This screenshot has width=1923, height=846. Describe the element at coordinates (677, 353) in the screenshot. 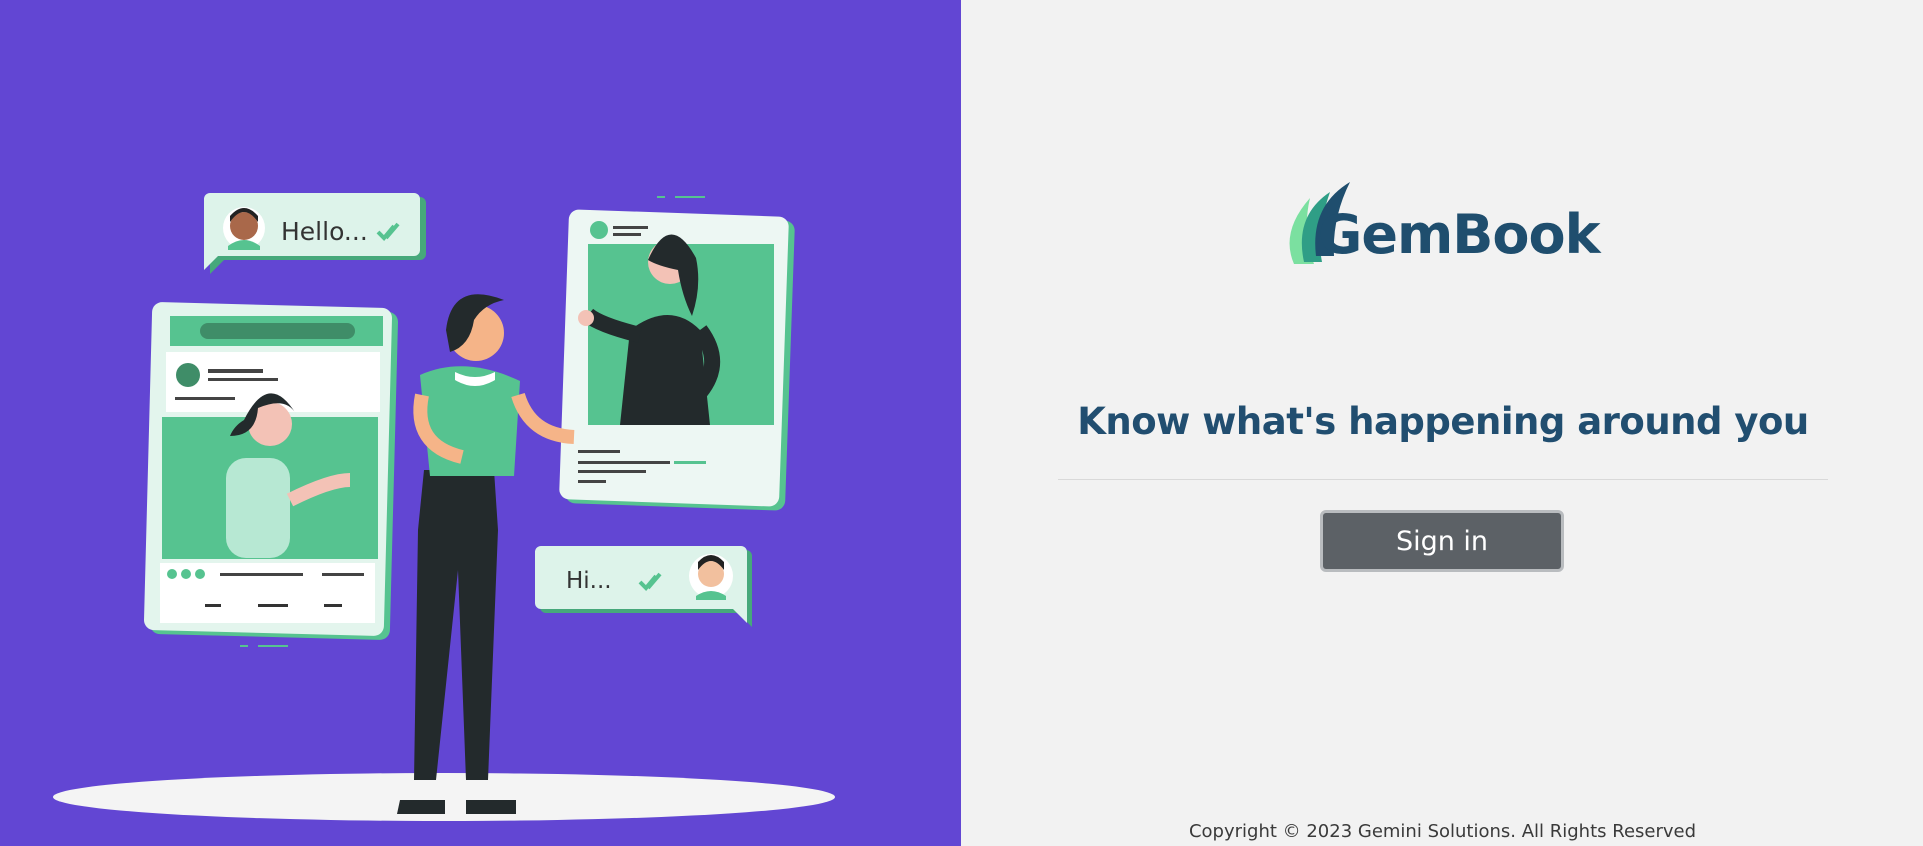

I see `right-phone-mockup` at that location.